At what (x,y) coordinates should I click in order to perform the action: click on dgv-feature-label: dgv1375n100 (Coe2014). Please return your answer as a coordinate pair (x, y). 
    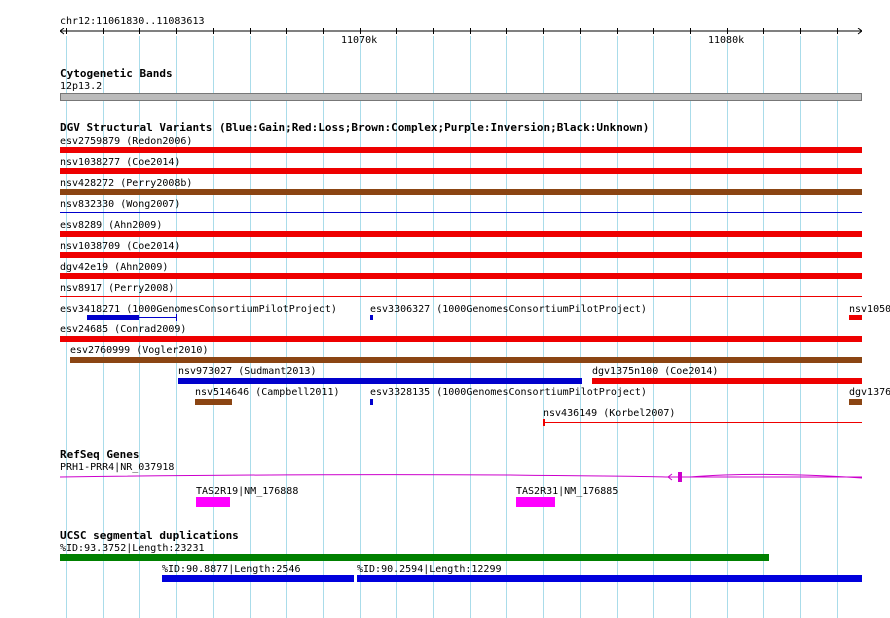
    Looking at the image, I should click on (655, 371).